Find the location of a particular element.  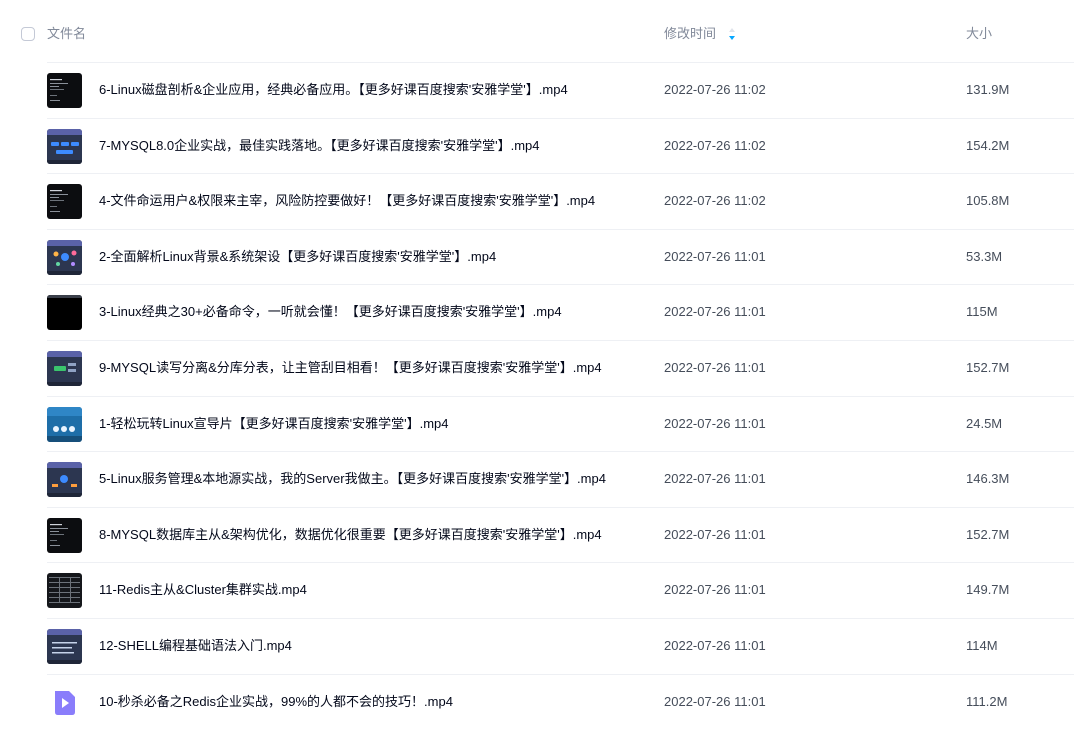

file-size: 24.5M is located at coordinates (984, 423).